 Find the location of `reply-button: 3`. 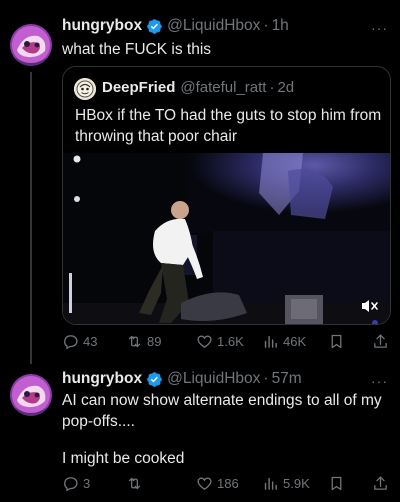

reply-button: 3 is located at coordinates (76, 483).